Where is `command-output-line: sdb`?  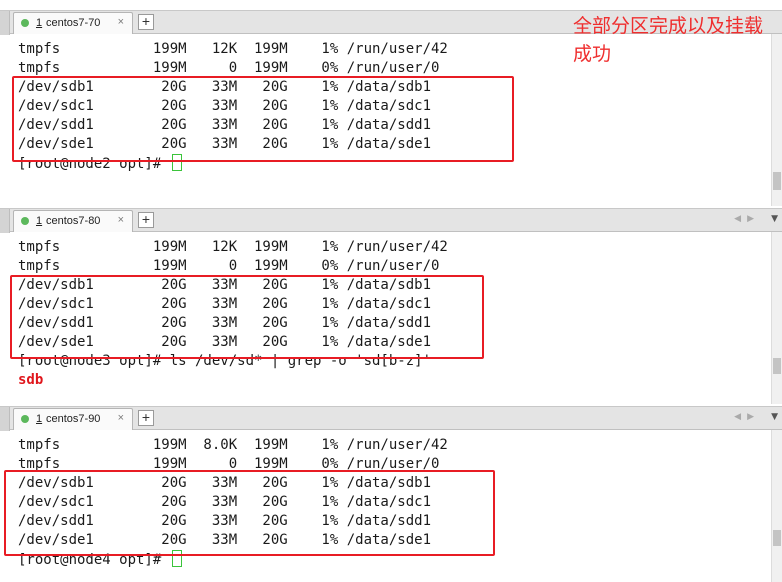 command-output-line: sdb is located at coordinates (31, 380).